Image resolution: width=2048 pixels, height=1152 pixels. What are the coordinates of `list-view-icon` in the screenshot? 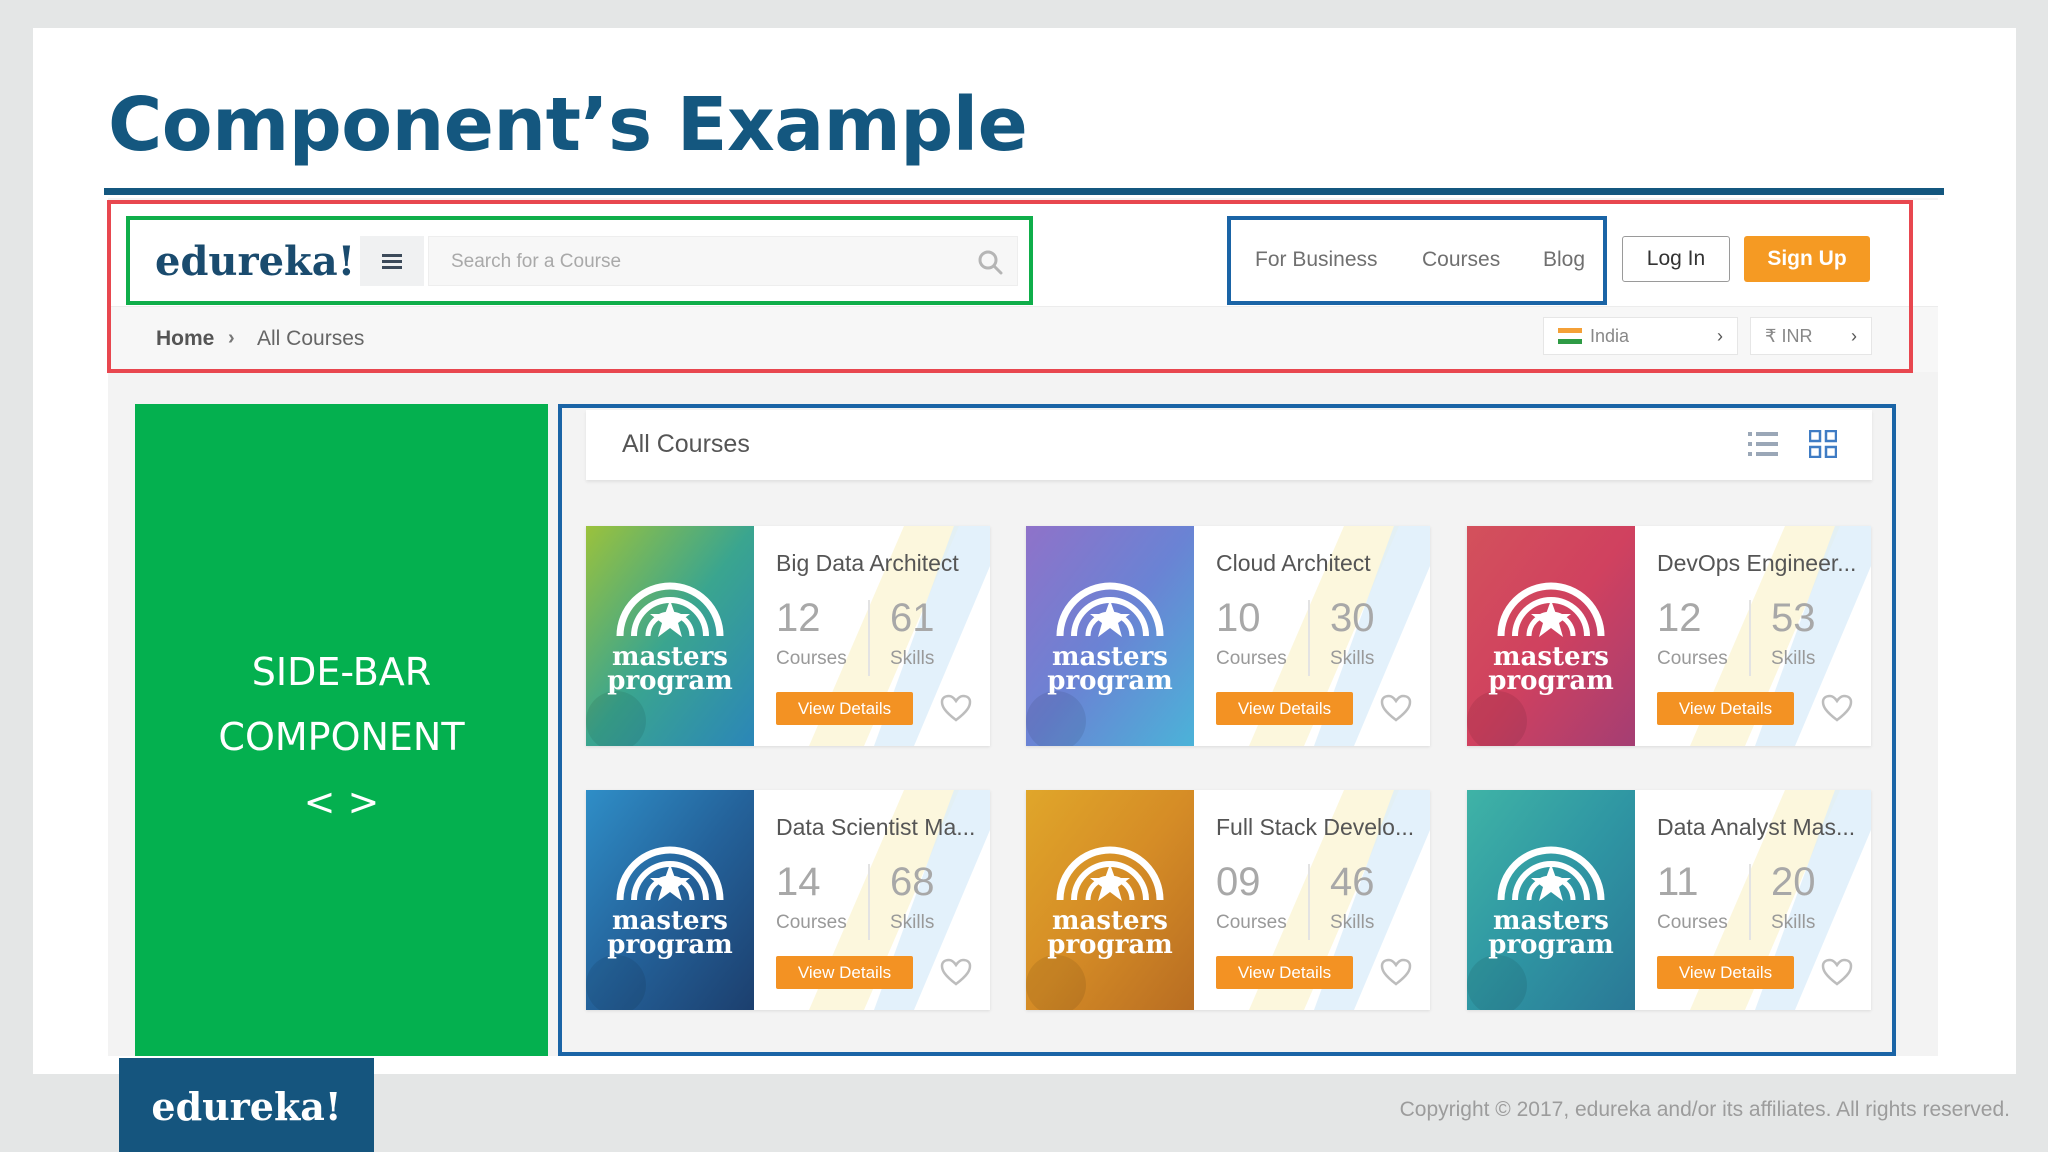 It's located at (1763, 444).